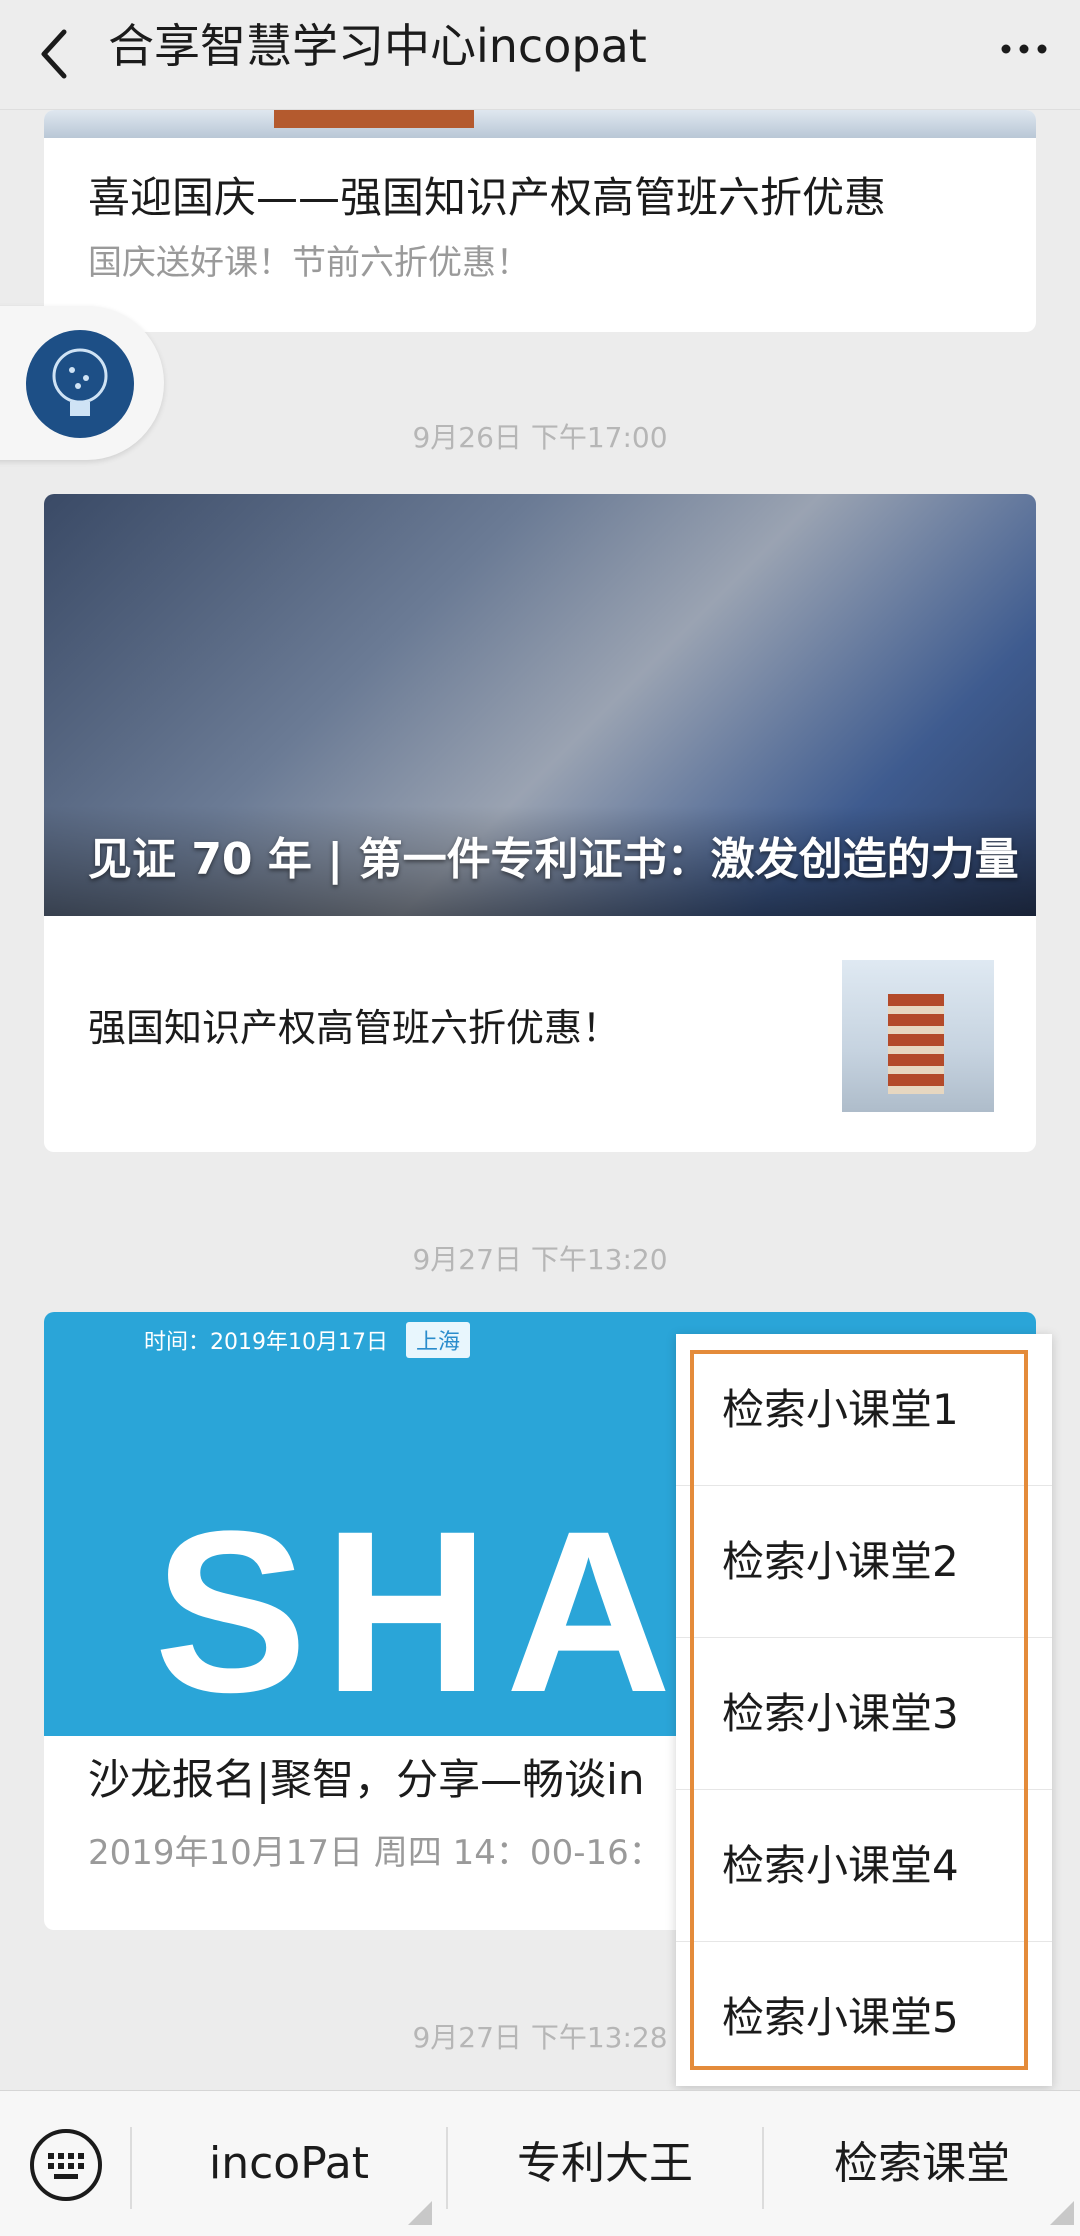 This screenshot has width=1080, height=2236. What do you see at coordinates (916, 1044) in the screenshot?
I see `books-image-icon` at bounding box center [916, 1044].